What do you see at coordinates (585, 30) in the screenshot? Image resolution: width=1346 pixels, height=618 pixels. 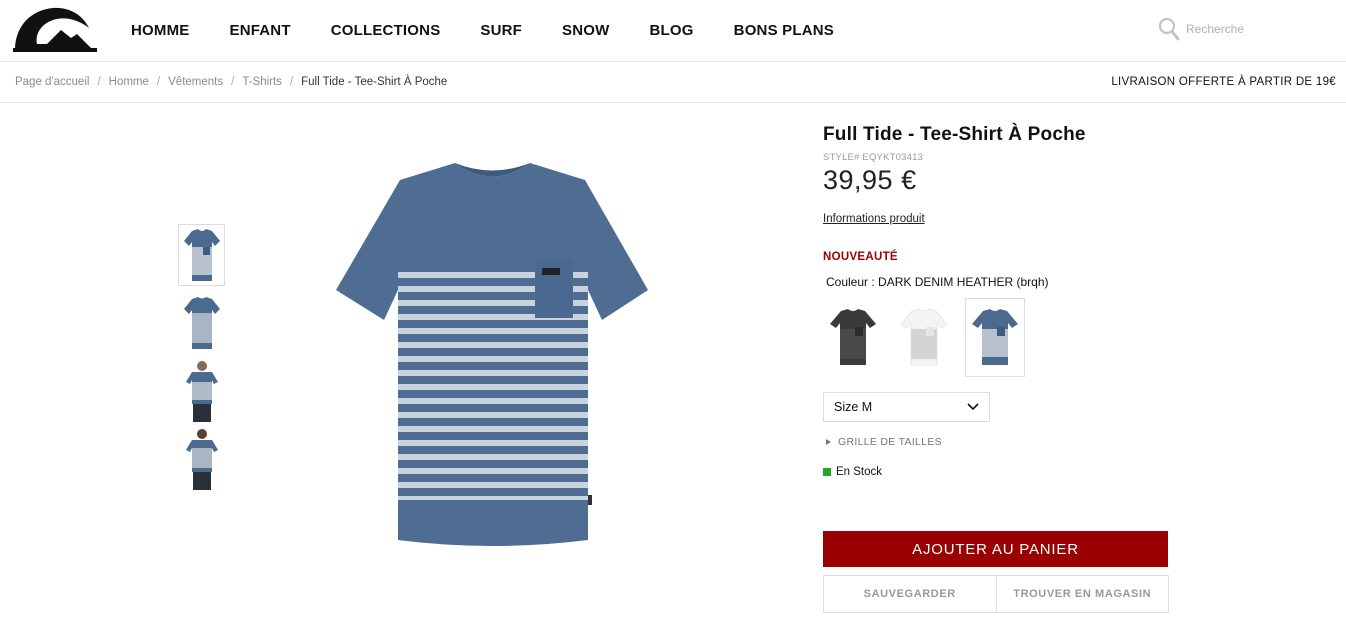 I see `nav-snow: SNOW` at bounding box center [585, 30].